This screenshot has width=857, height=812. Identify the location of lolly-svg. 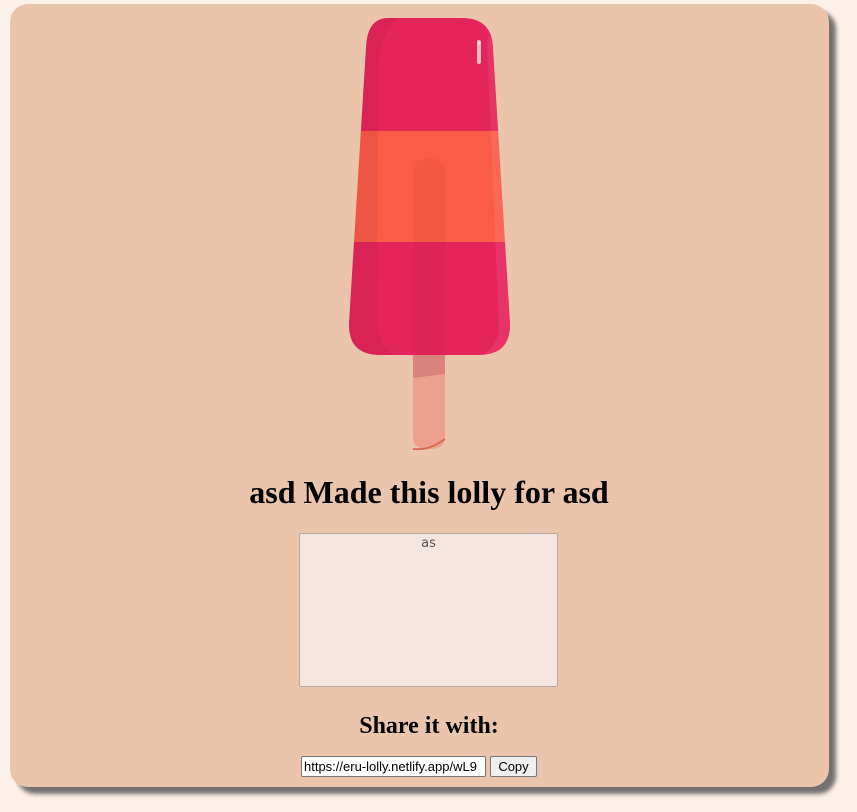
(429, 234).